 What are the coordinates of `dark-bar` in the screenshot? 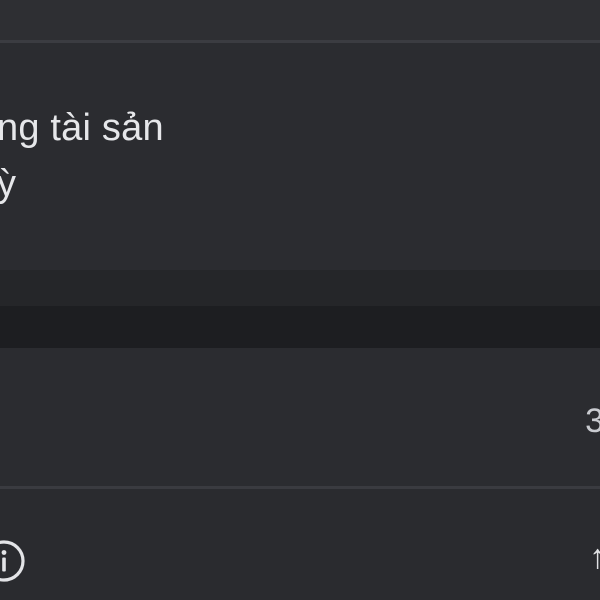 It's located at (300, 327).